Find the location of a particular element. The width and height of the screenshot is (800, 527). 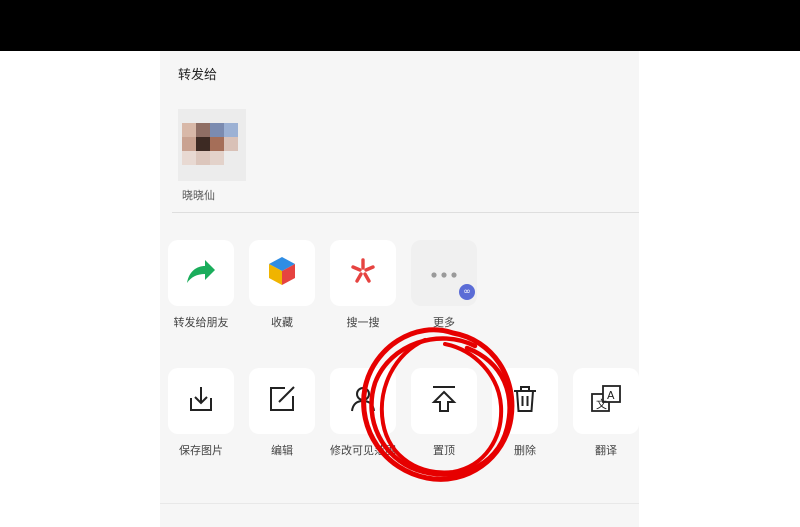

svg-text: A is located at coordinates (611, 395).